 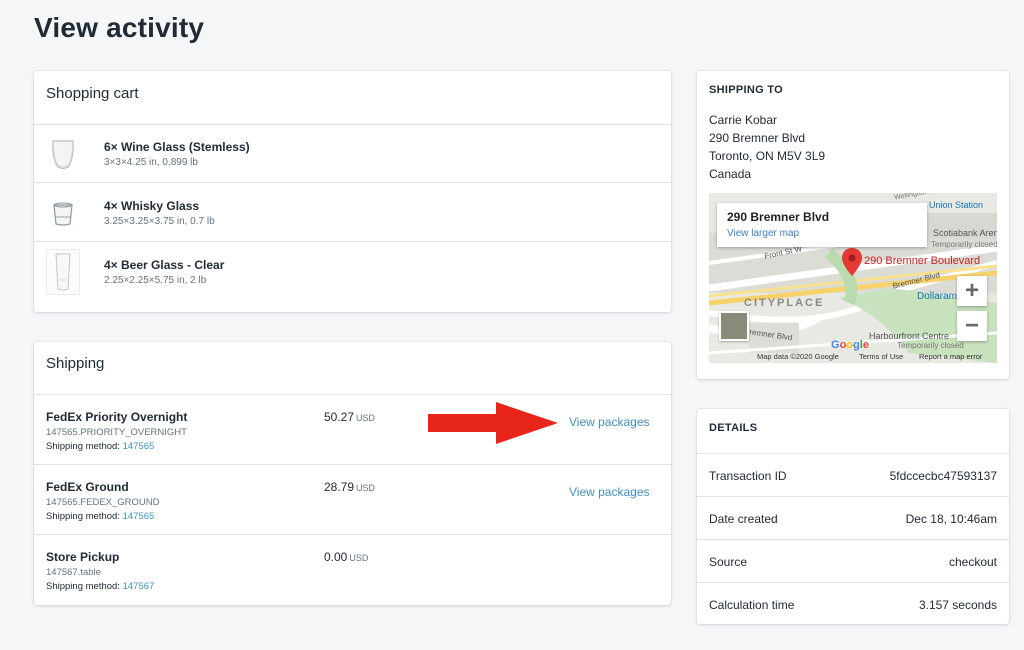 I want to click on detail-row: Source checkout, so click(x=853, y=560).